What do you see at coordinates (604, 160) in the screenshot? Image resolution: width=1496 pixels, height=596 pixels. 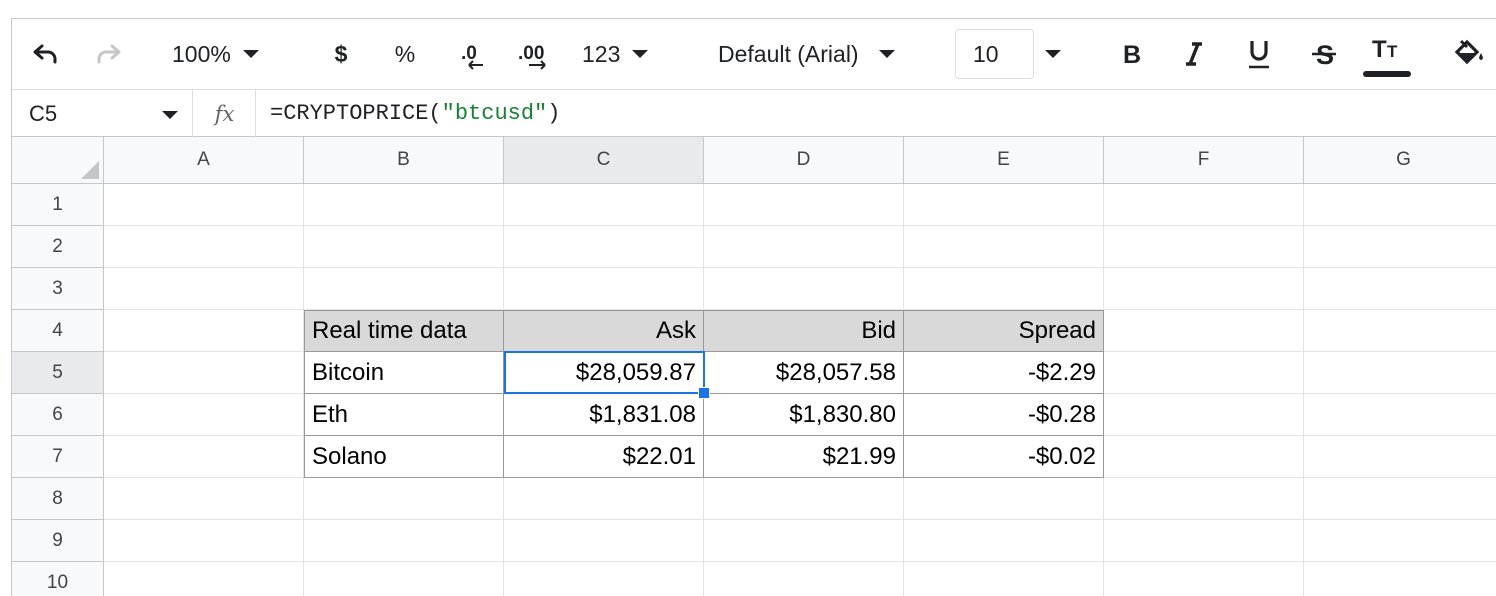 I see `column-header-c: C` at bounding box center [604, 160].